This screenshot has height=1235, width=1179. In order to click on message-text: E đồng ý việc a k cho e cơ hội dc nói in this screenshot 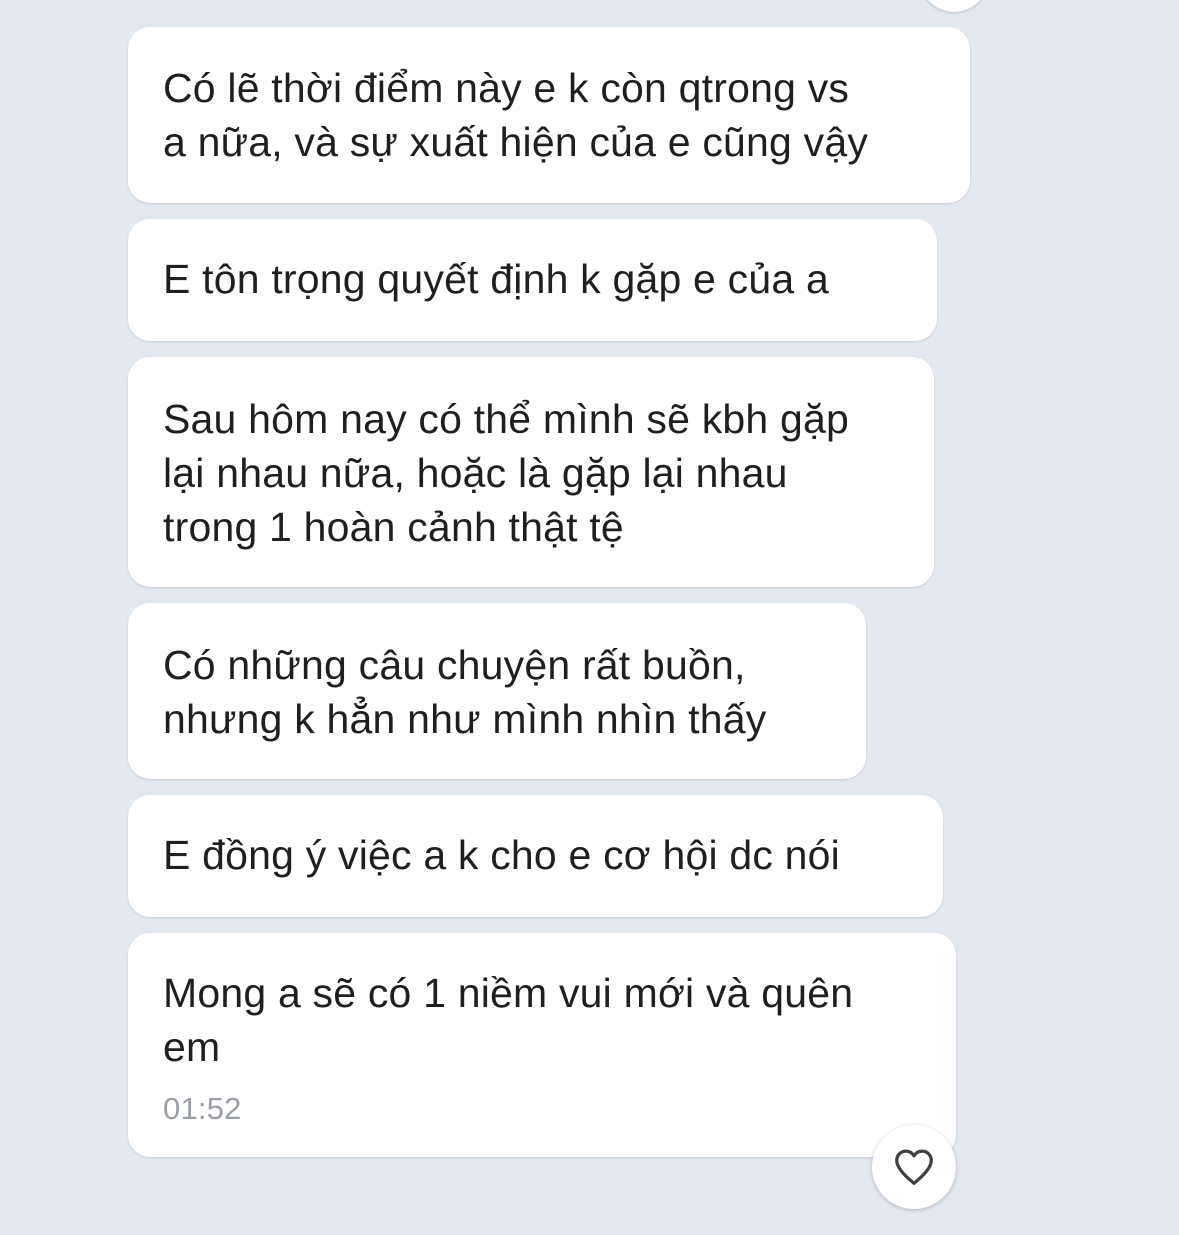, I will do `click(501, 855)`.